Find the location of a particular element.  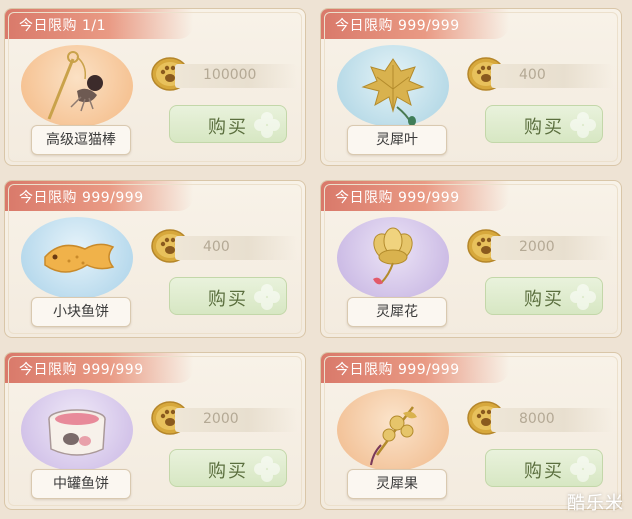

price-bar: 100000 is located at coordinates (236, 76).